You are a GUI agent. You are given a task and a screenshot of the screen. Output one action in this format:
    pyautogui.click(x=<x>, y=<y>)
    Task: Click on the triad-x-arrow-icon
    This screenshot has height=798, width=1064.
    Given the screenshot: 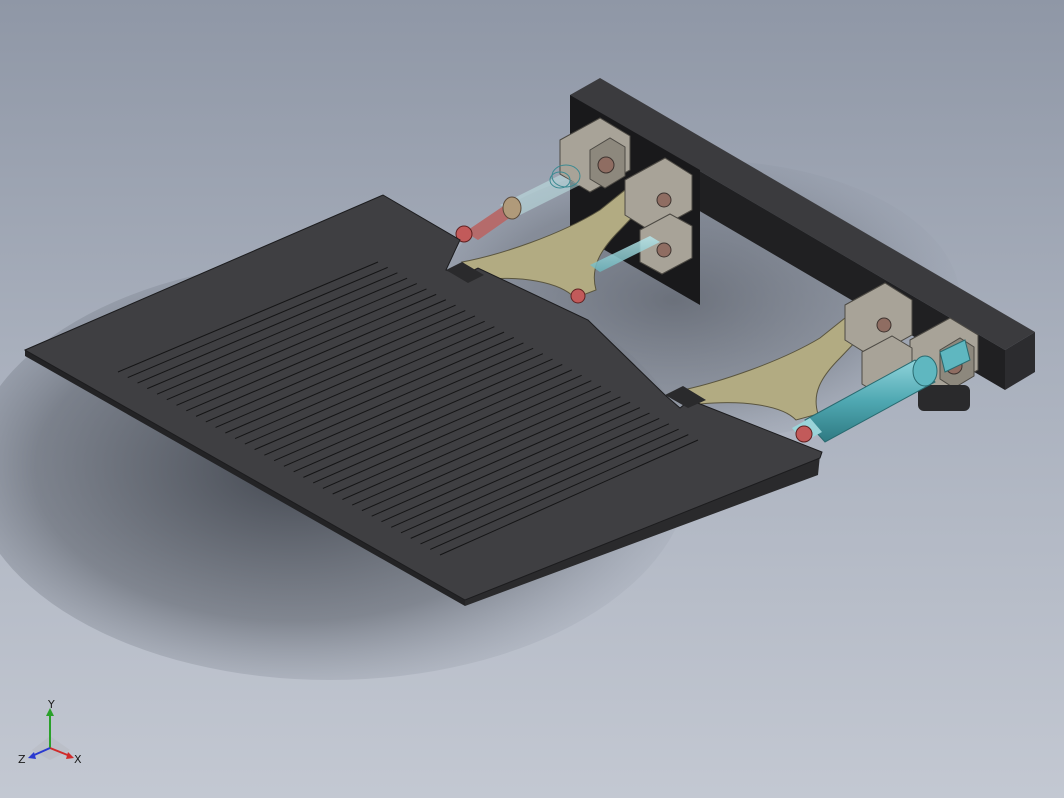 What is the action you would take?
    pyautogui.click(x=70, y=755)
    